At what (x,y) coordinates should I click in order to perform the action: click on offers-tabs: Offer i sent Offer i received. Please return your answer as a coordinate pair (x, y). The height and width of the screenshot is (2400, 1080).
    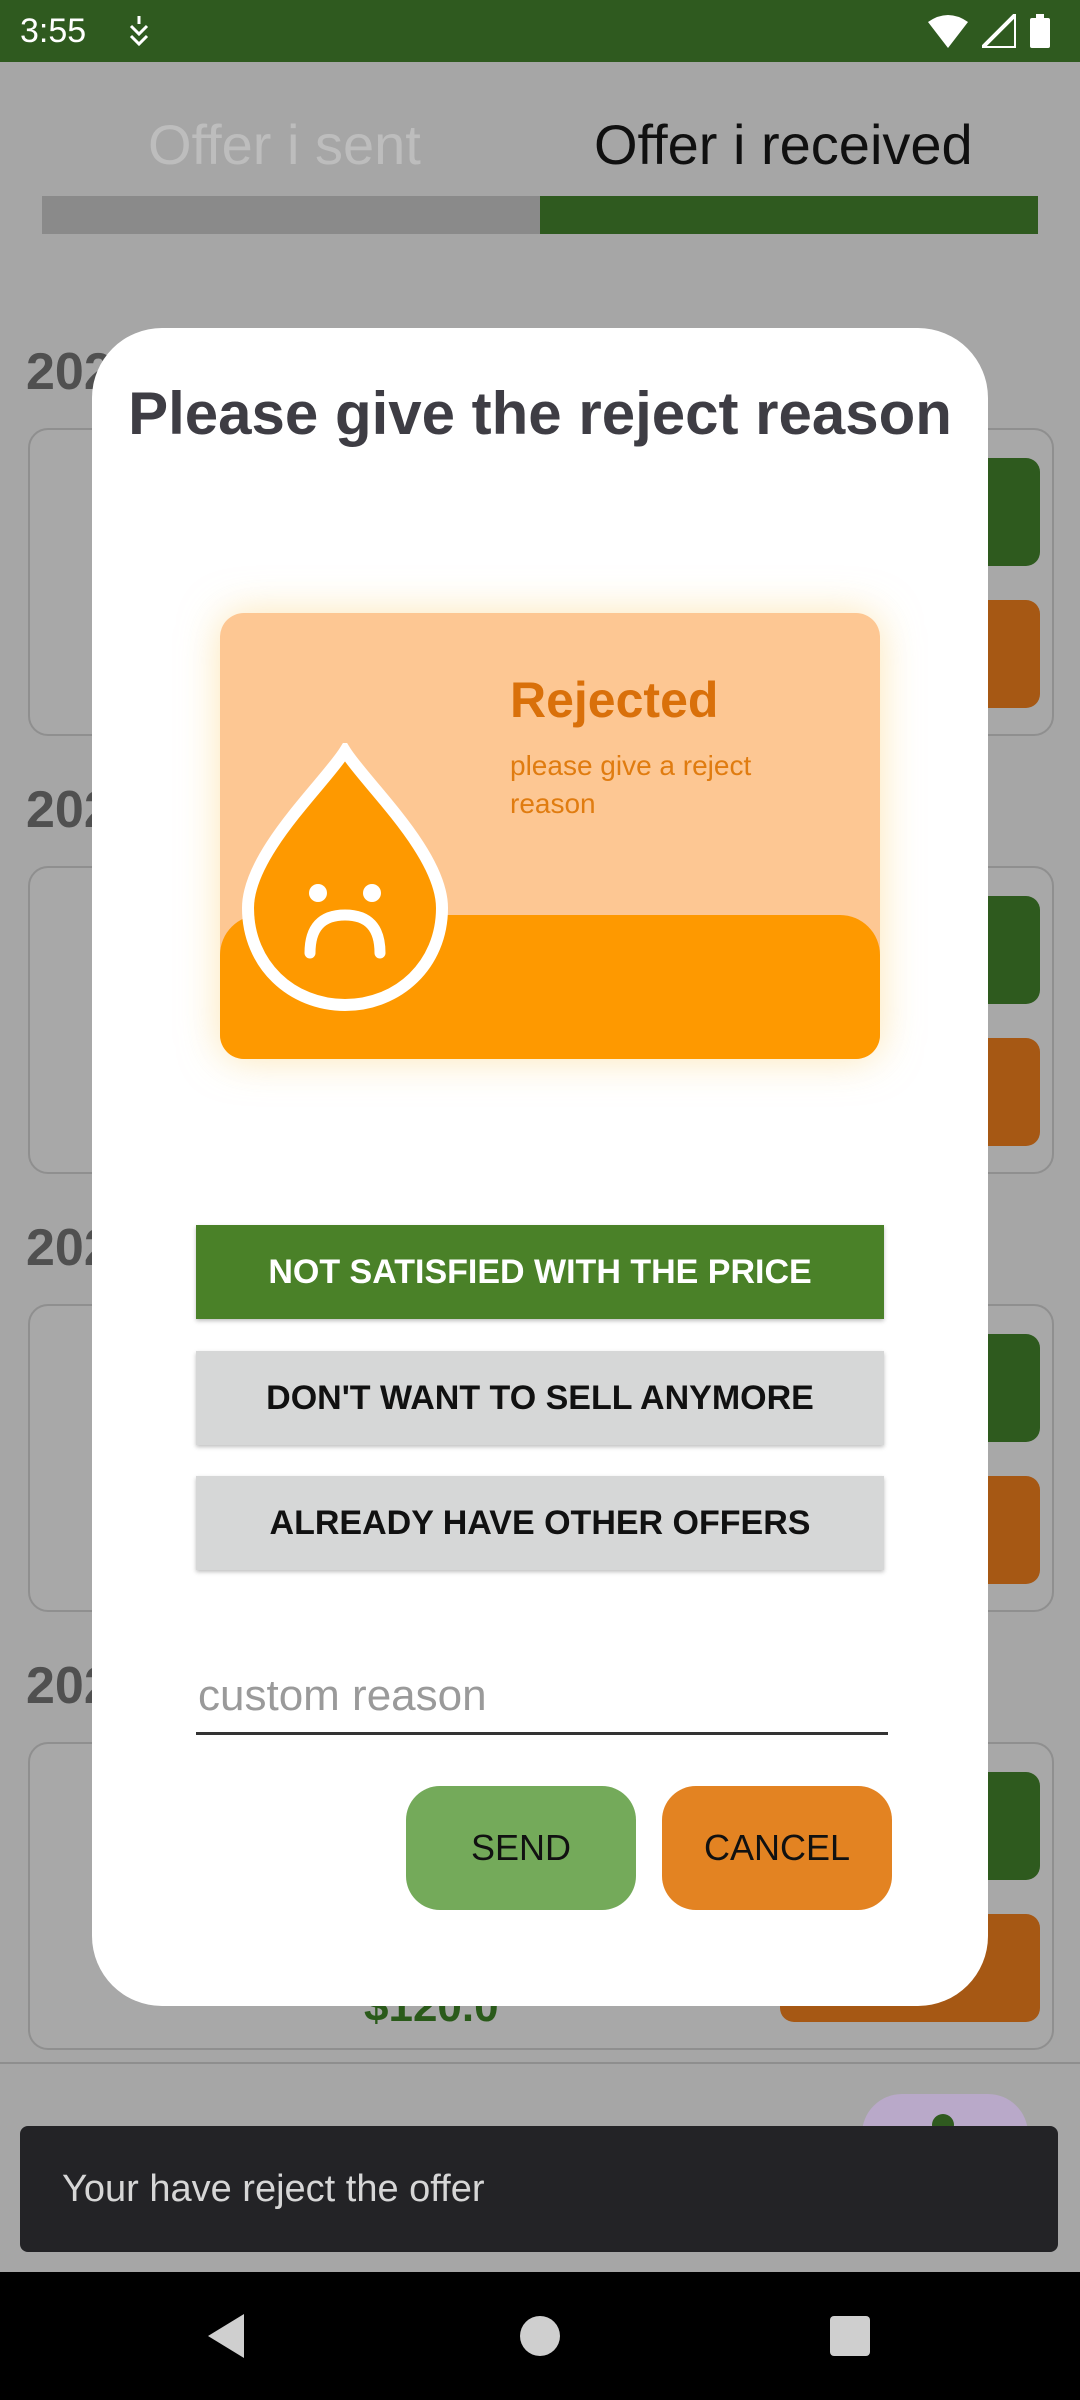
    Looking at the image, I should click on (540, 152).